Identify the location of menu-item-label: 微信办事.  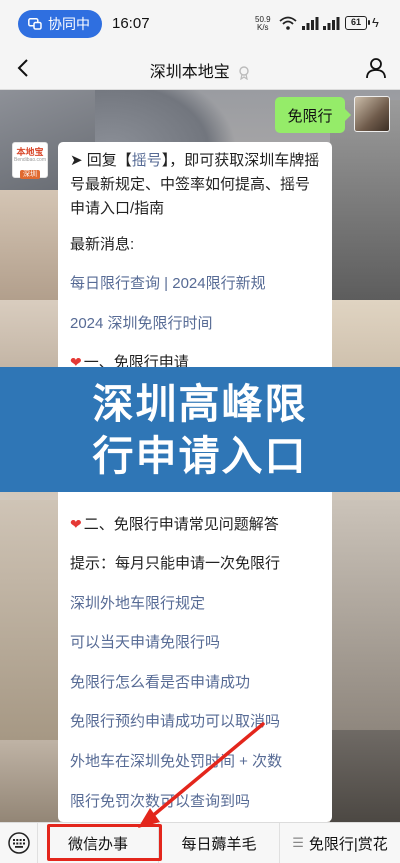
(97, 844).